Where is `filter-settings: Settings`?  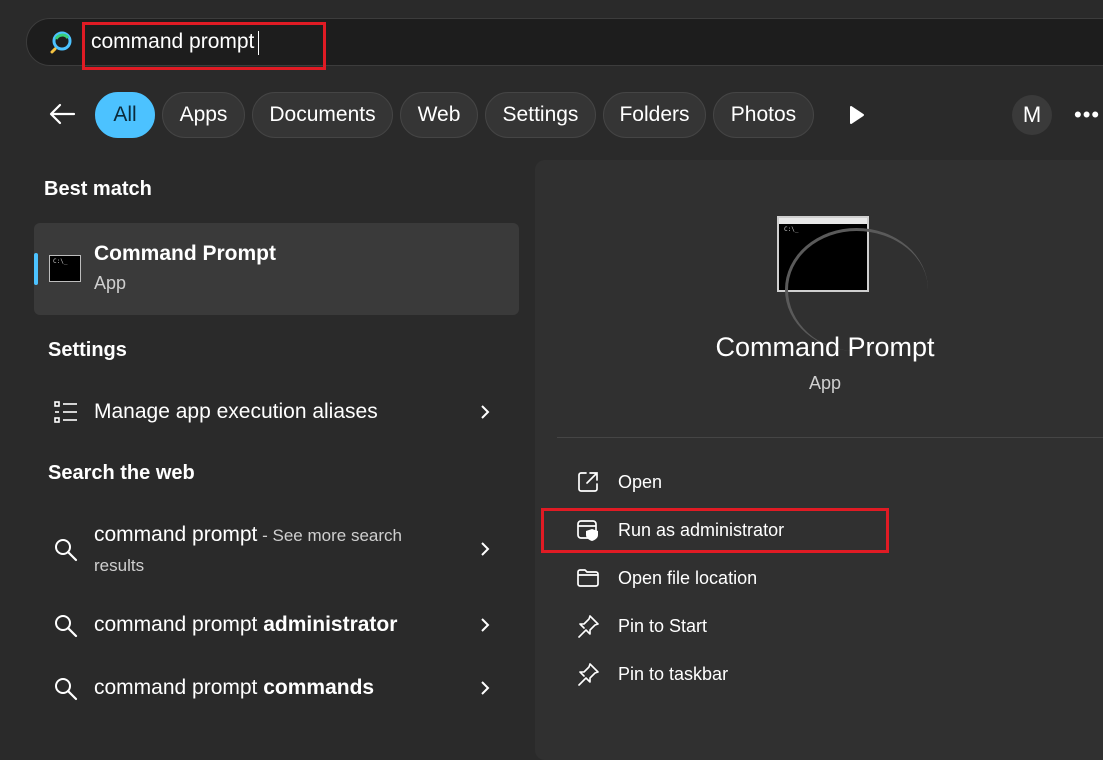 filter-settings: Settings is located at coordinates (540, 115).